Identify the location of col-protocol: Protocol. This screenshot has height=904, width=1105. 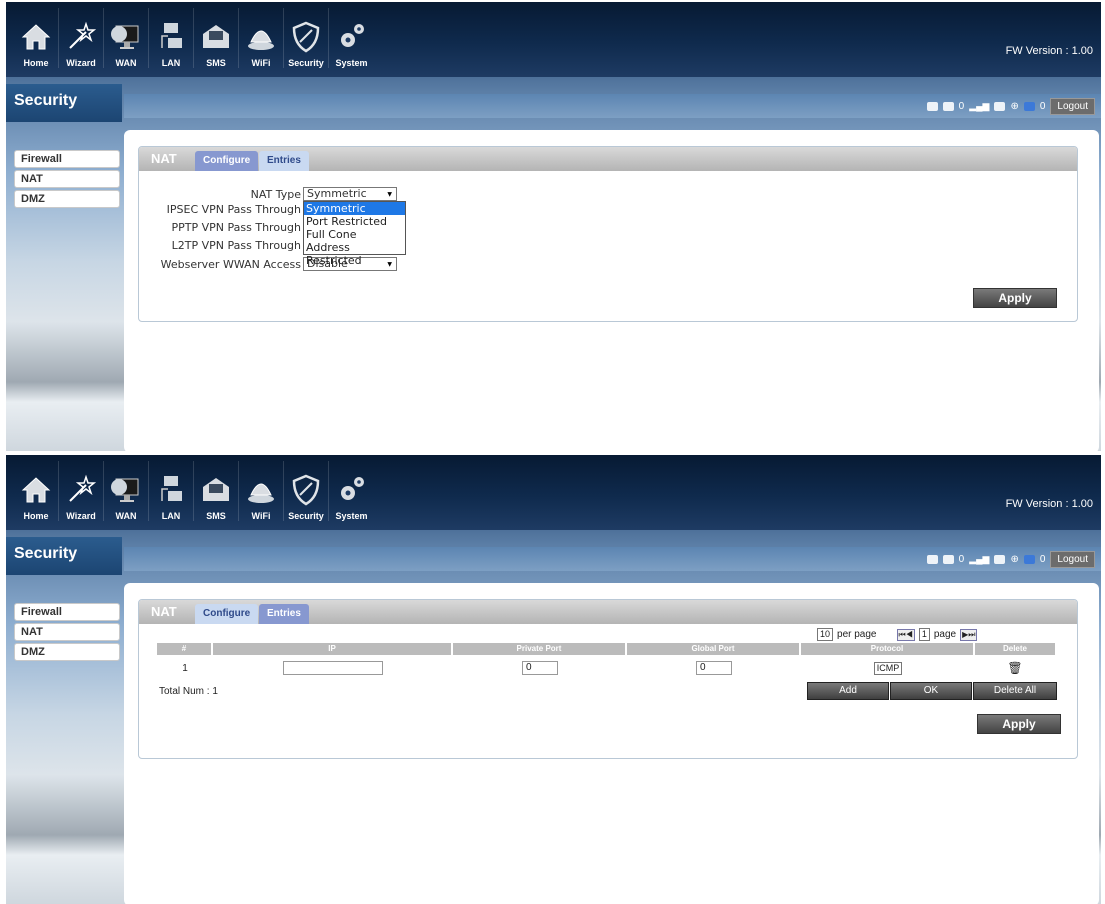
(888, 649).